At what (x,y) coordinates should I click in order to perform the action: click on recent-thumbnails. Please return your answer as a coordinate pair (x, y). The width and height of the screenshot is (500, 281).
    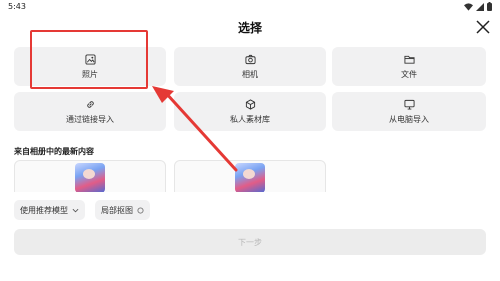
    Looking at the image, I should click on (250, 176).